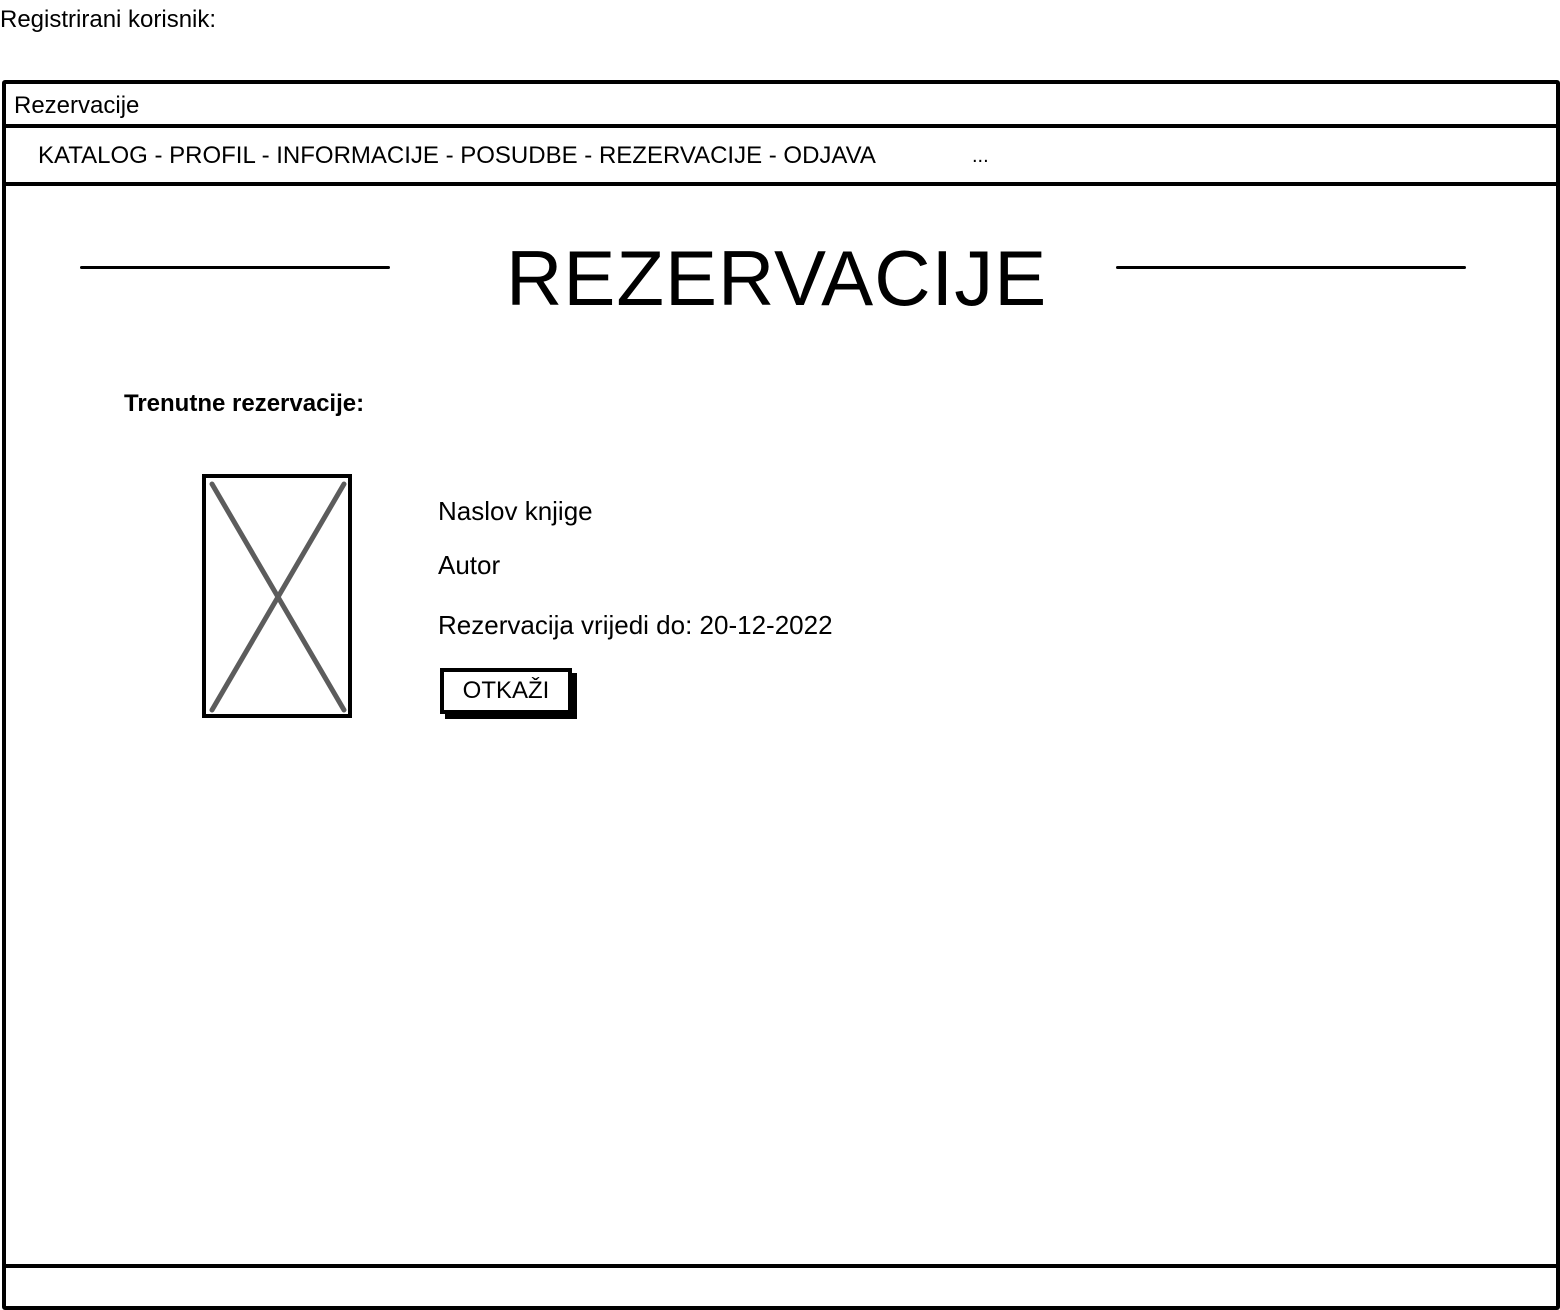 The width and height of the screenshot is (1560, 1310). What do you see at coordinates (781, 106) in the screenshot?
I see `window-title-bar: Rezervacije` at bounding box center [781, 106].